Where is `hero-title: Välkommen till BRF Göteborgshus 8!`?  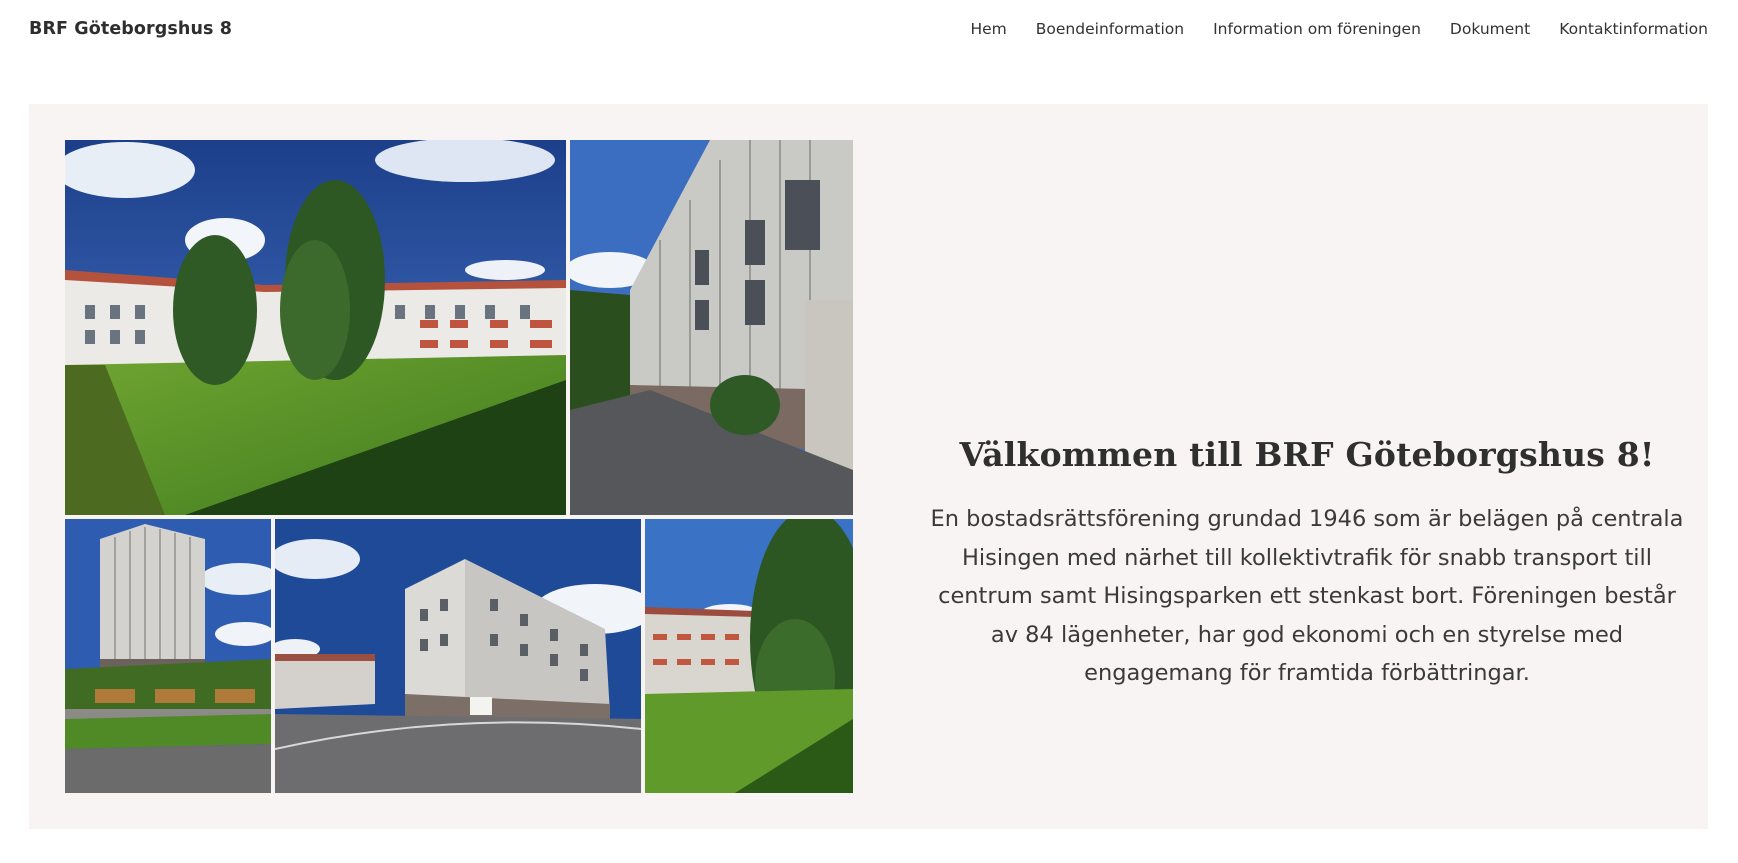
hero-title: Välkommen till BRF Göteborgshus 8! is located at coordinates (1307, 454).